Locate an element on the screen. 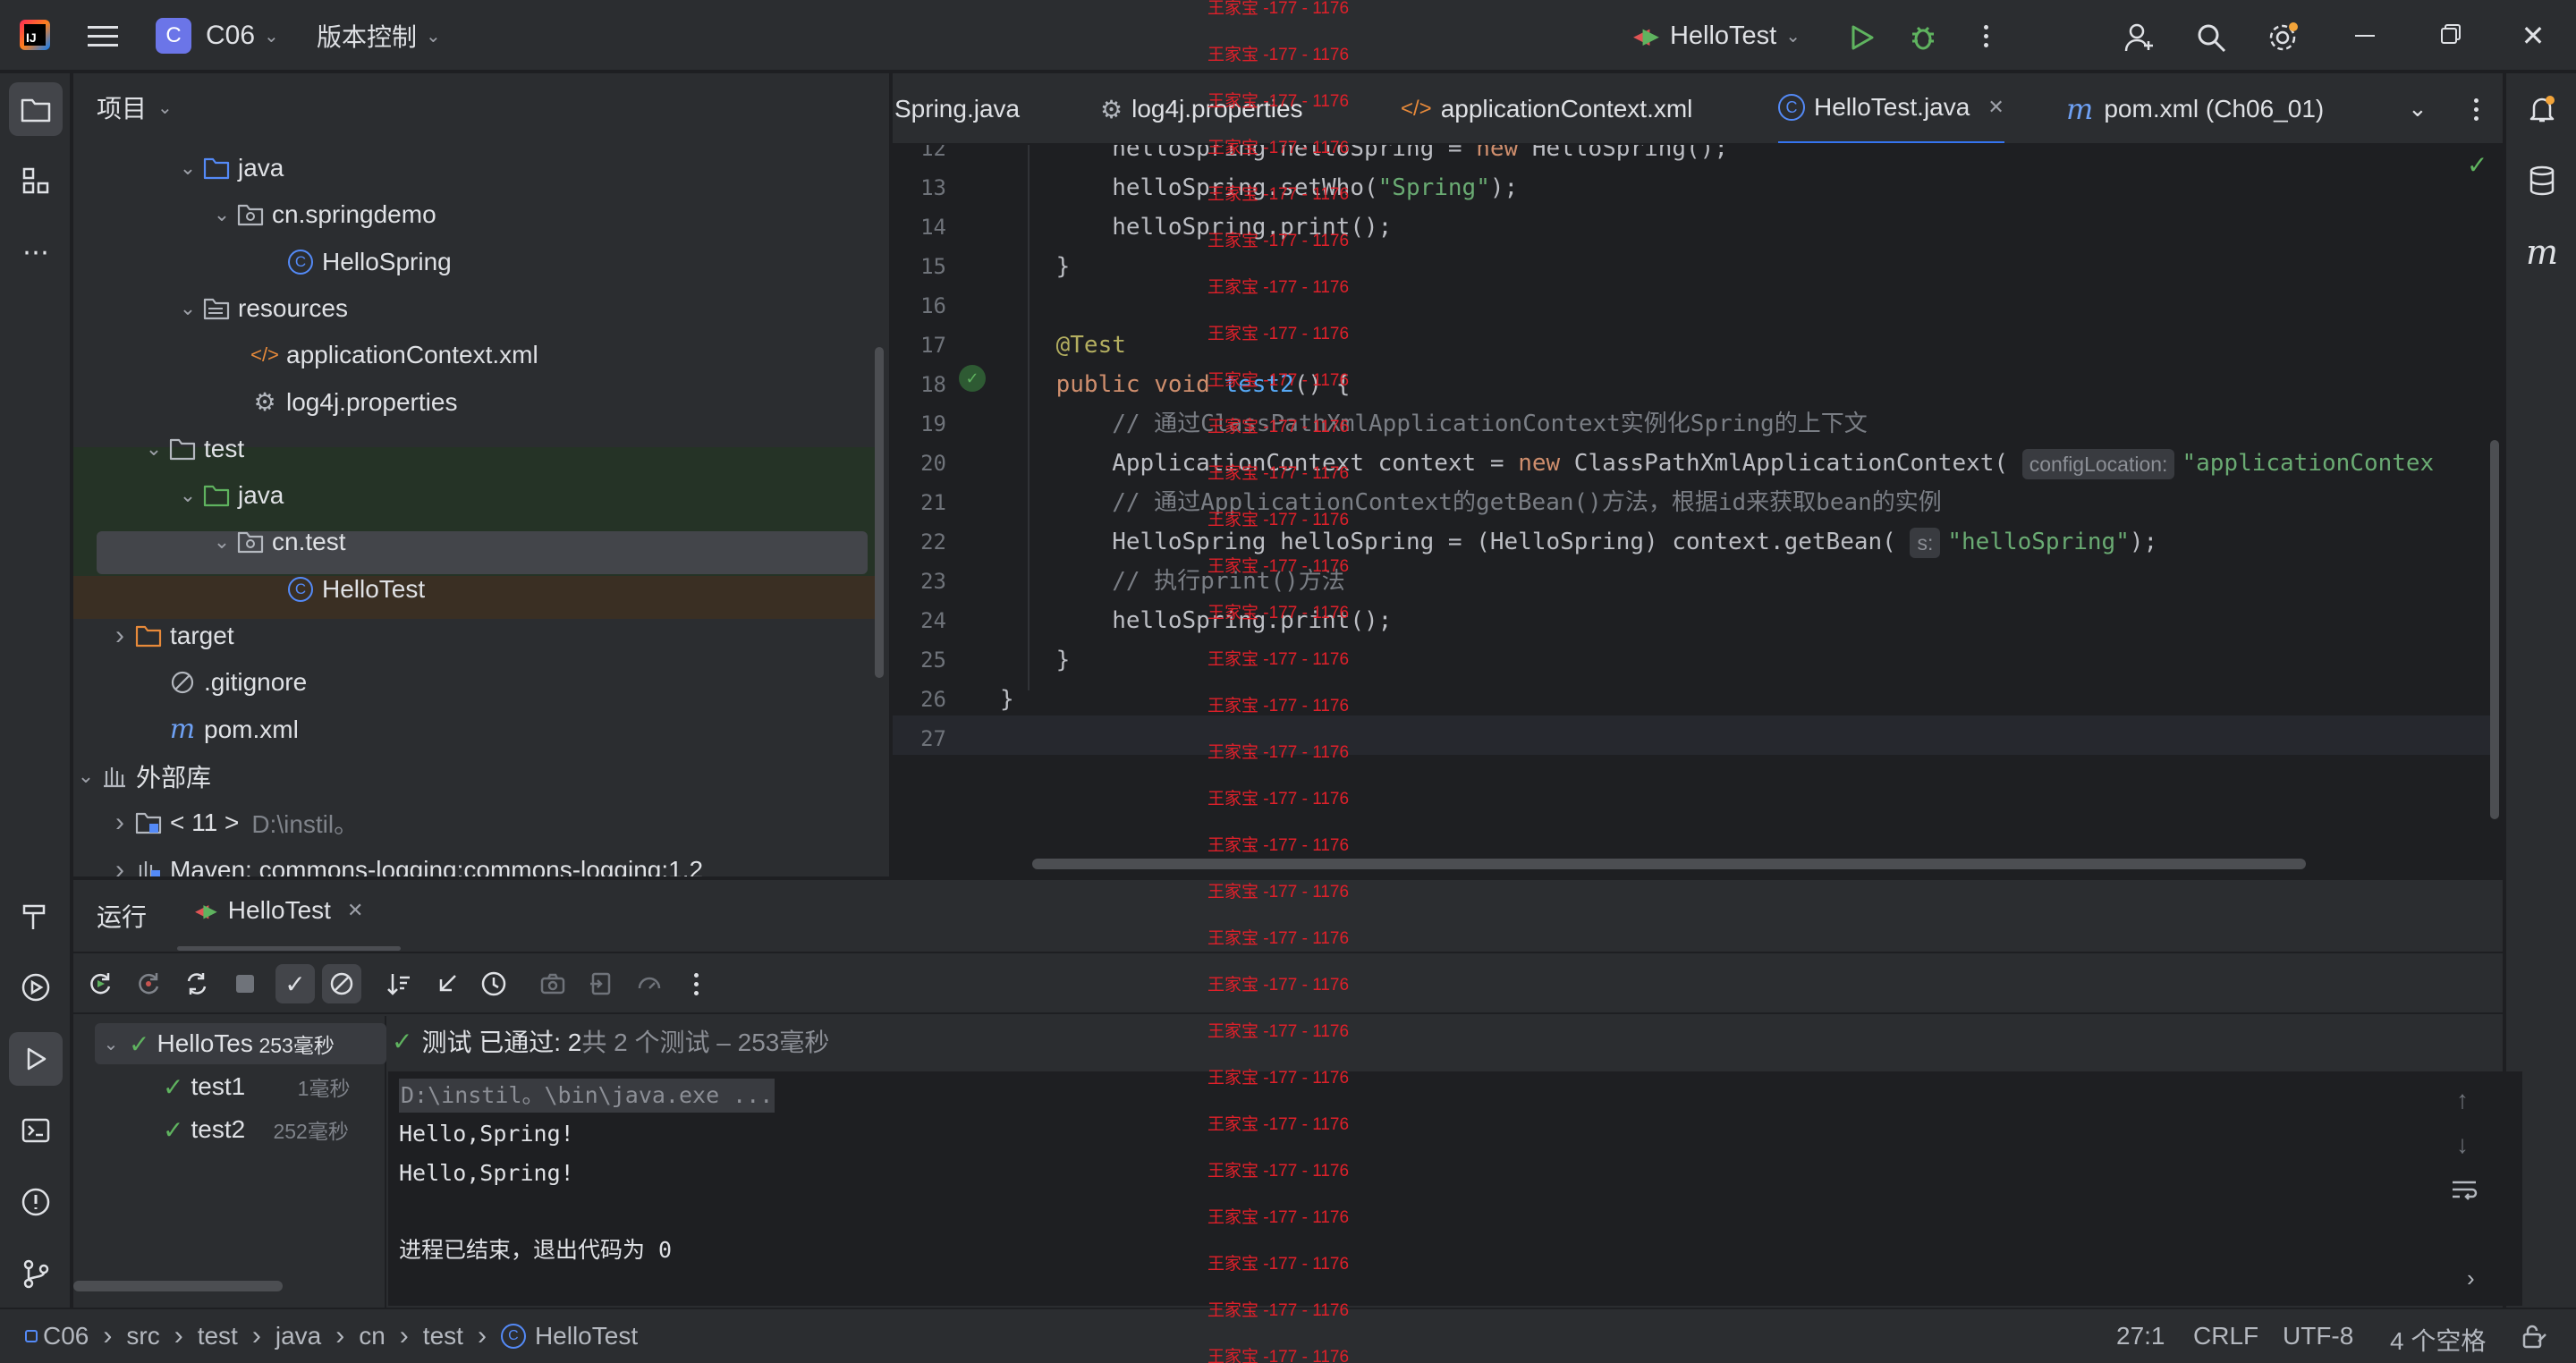 The width and height of the screenshot is (2576, 1363). run-test-gutter-icon: ✓ is located at coordinates (972, 379).